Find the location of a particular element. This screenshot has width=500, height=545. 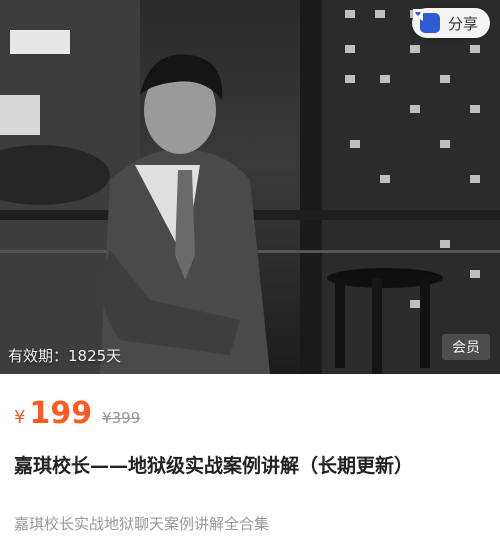

currency-symbol: ¥ is located at coordinates (20, 417).